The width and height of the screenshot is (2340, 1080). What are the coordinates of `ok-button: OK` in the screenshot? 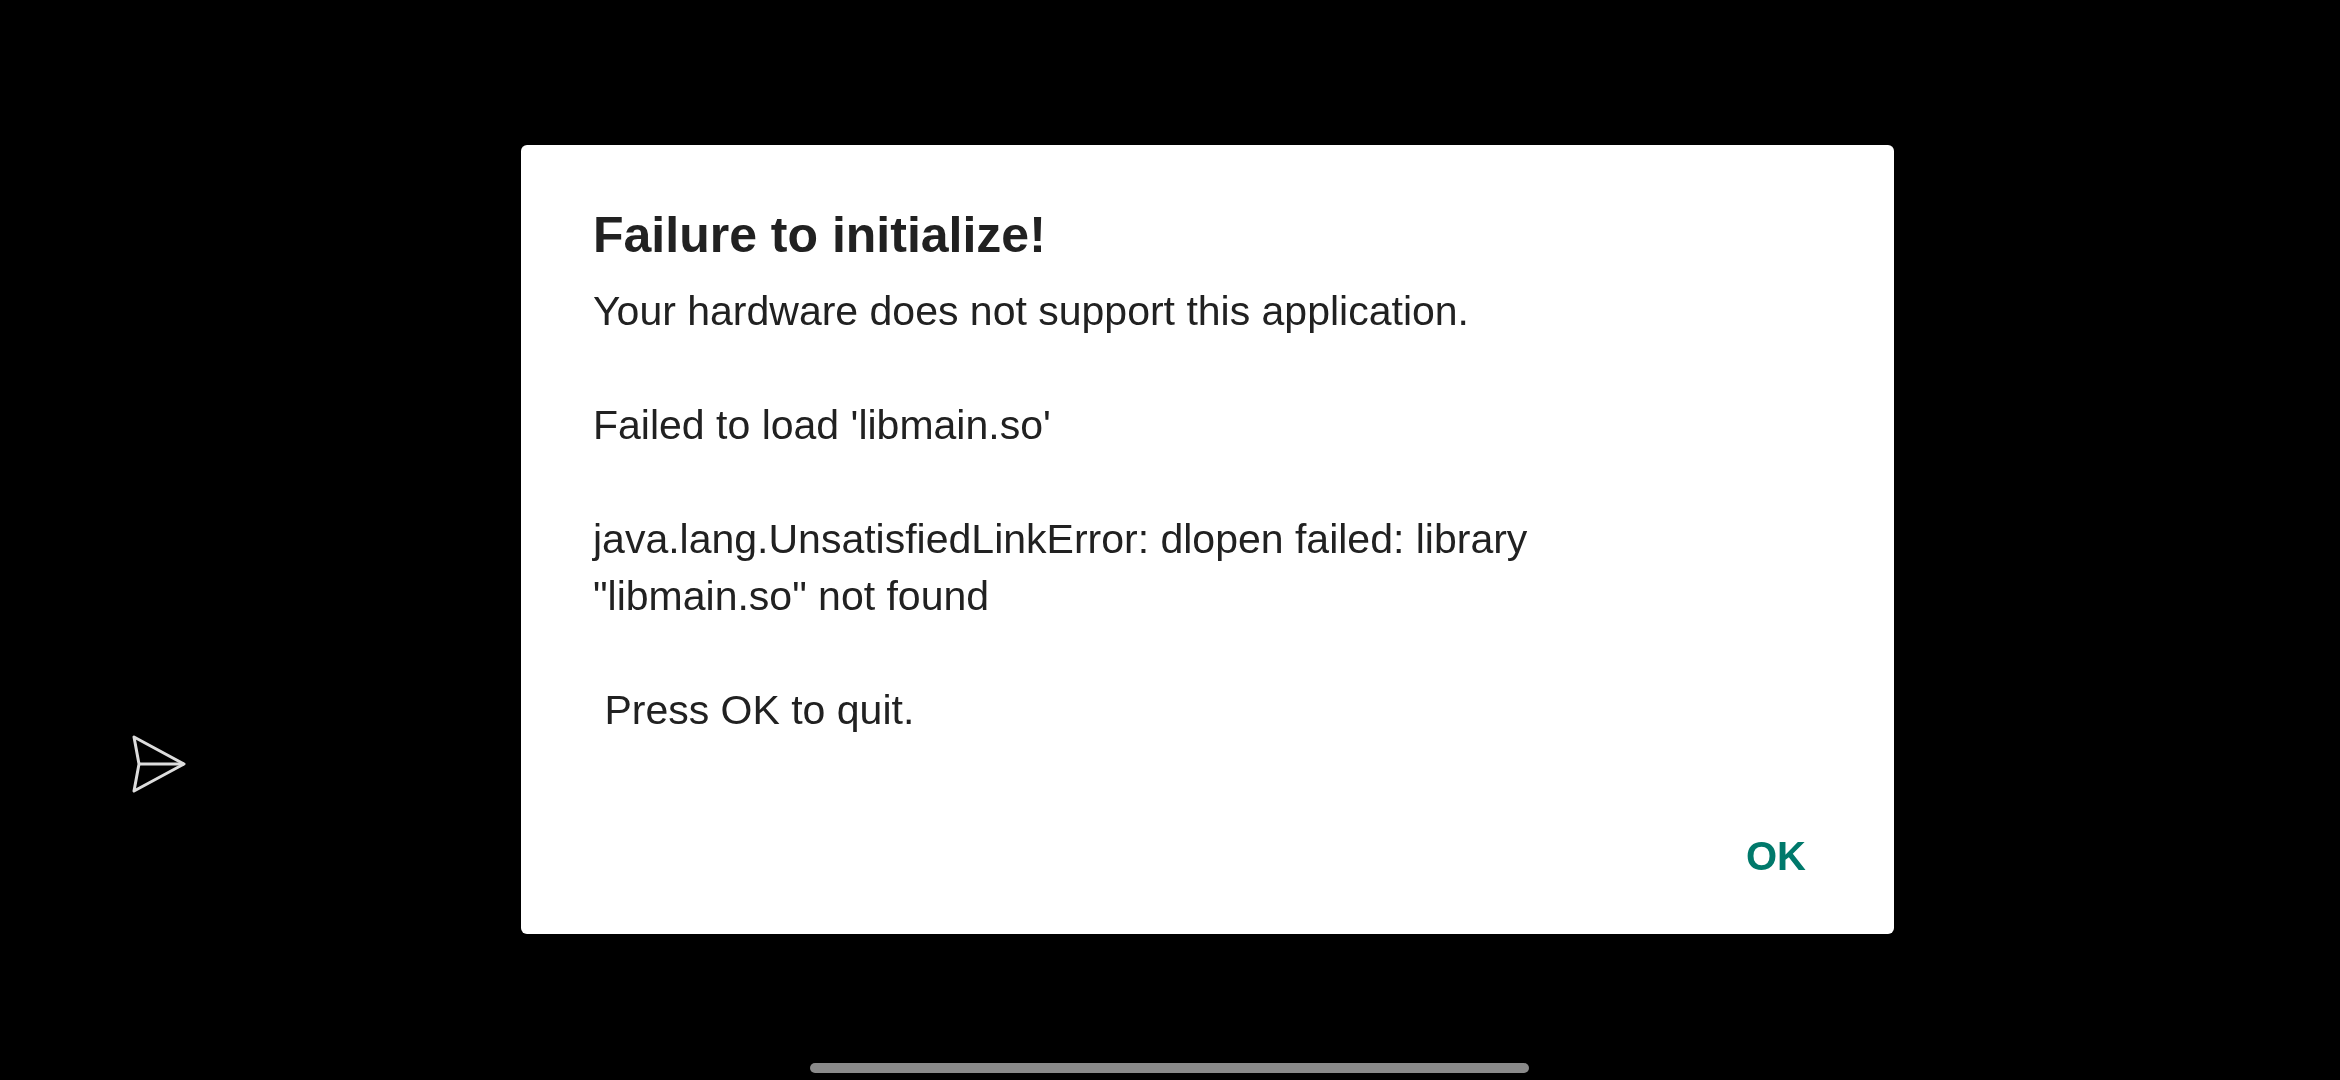 It's located at (1776, 856).